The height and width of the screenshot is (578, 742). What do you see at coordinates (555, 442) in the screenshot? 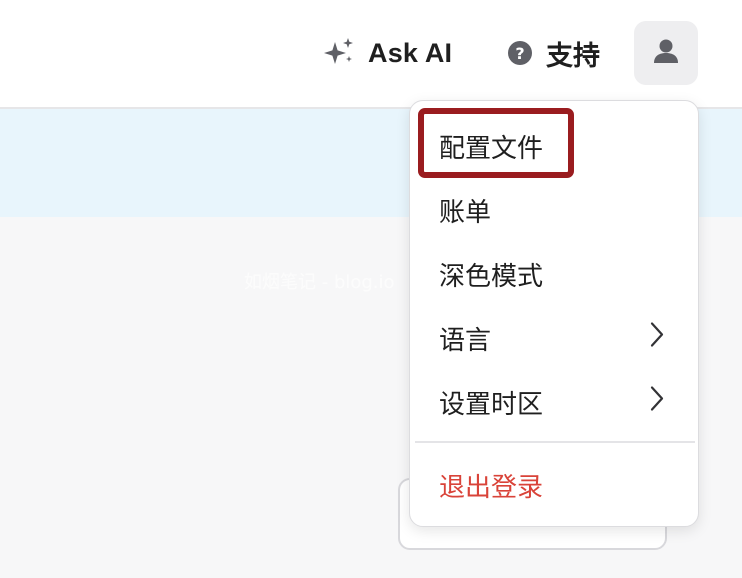
I see `menu-divider` at bounding box center [555, 442].